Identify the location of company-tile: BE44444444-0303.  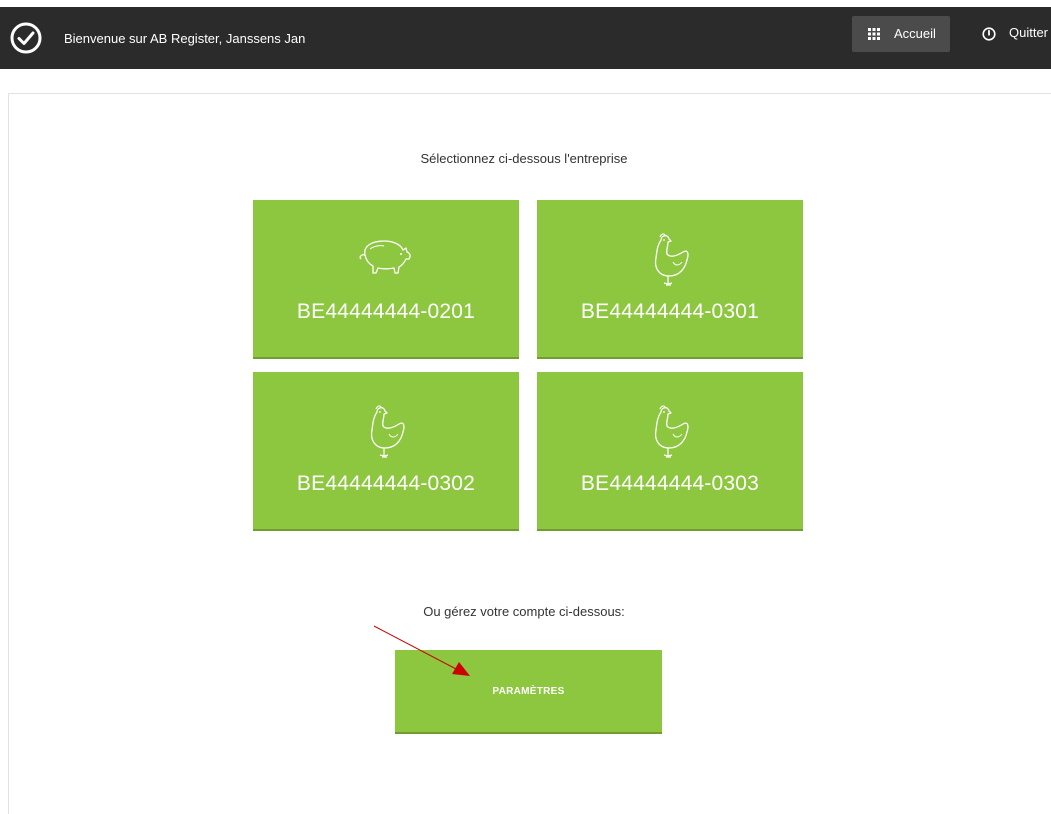
(670, 451).